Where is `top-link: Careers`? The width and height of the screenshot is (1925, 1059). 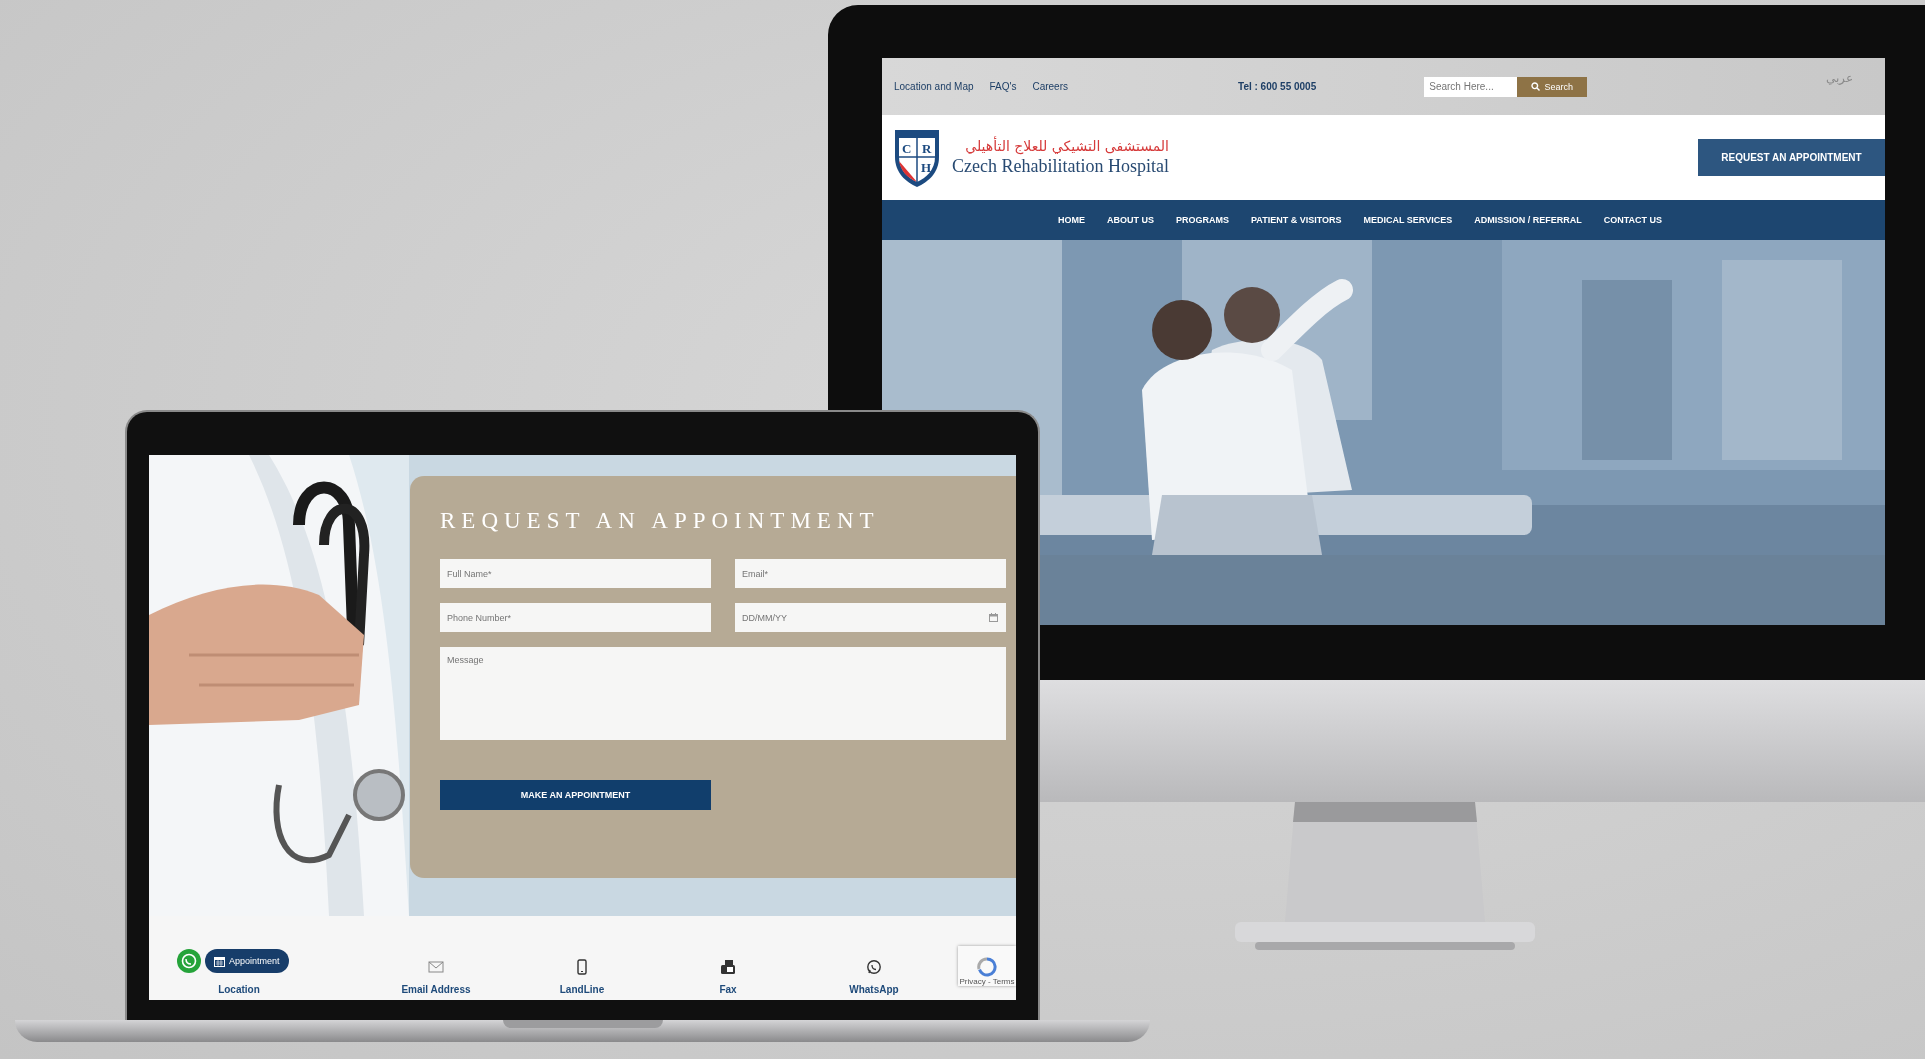 top-link: Careers is located at coordinates (1050, 86).